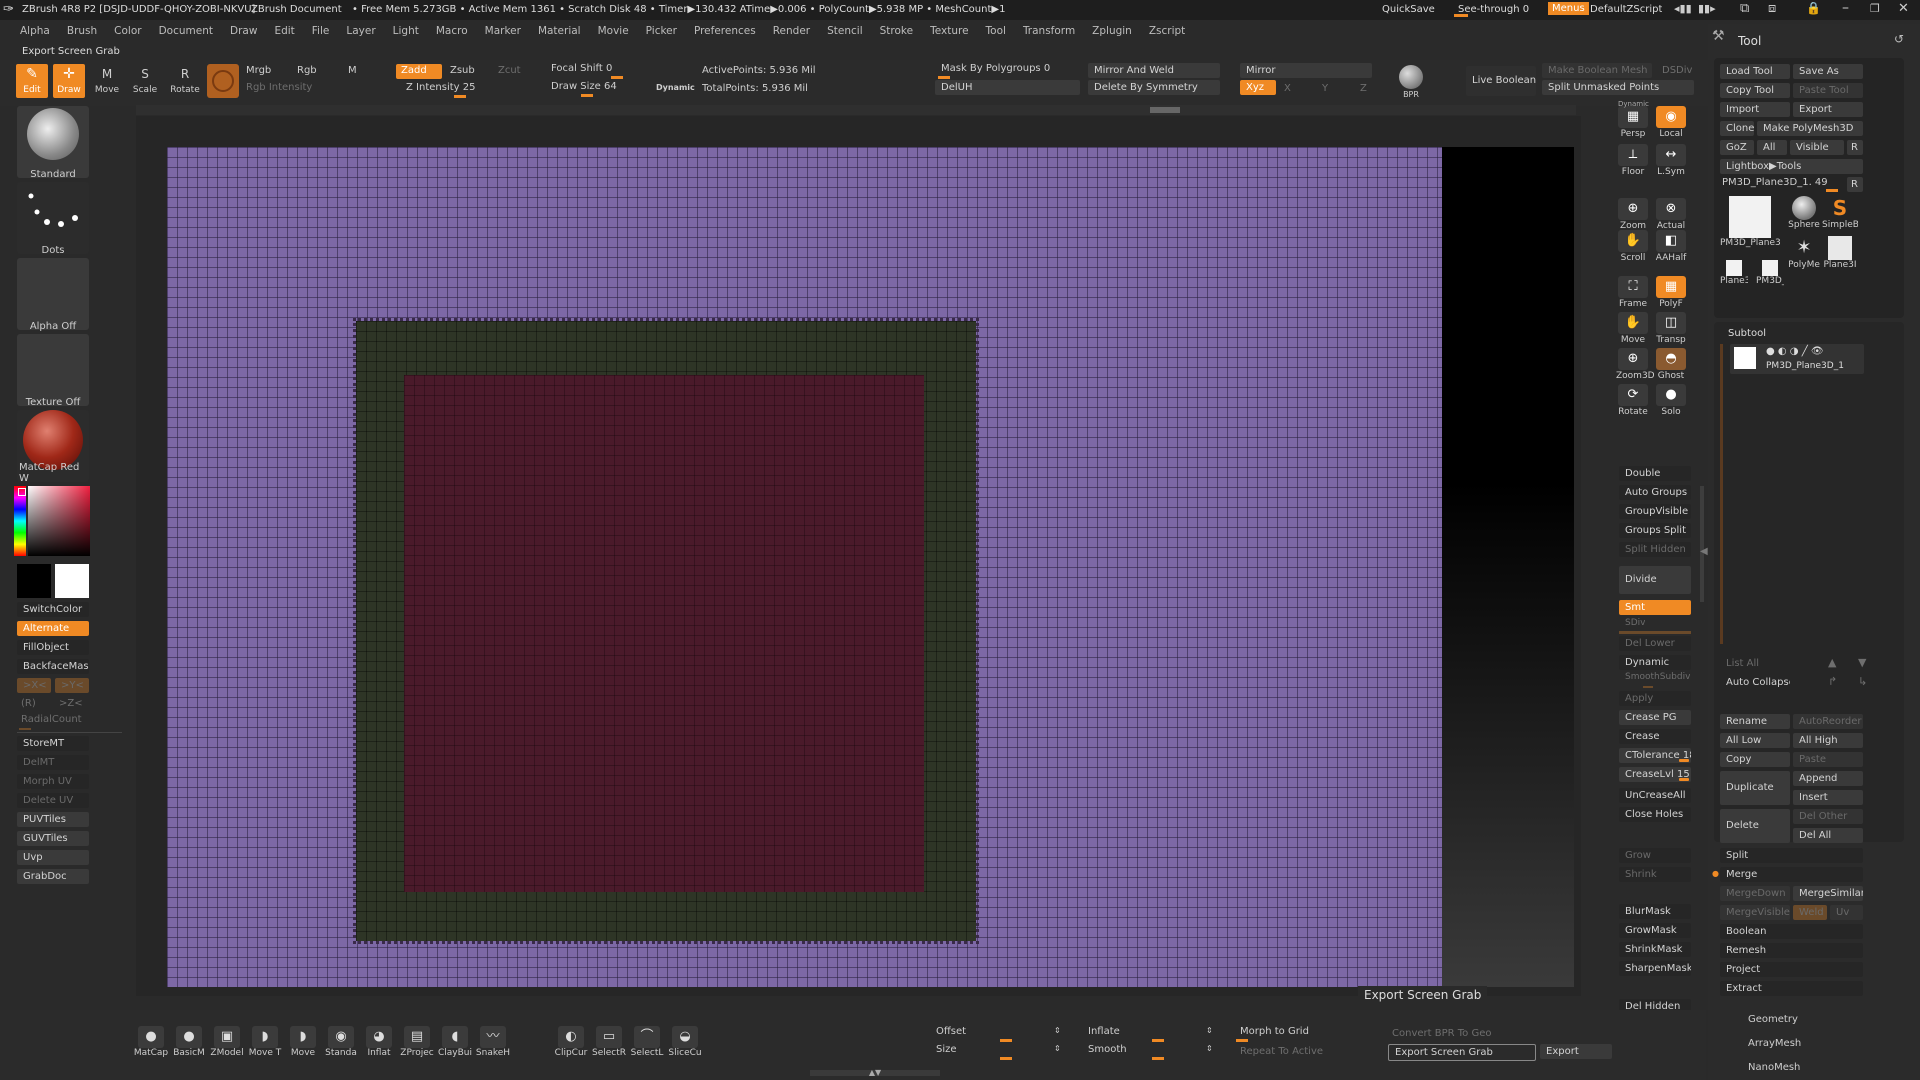 The height and width of the screenshot is (1080, 1920). Describe the element at coordinates (1633, 329) in the screenshot. I see `move-view-button: ✋ Move` at that location.